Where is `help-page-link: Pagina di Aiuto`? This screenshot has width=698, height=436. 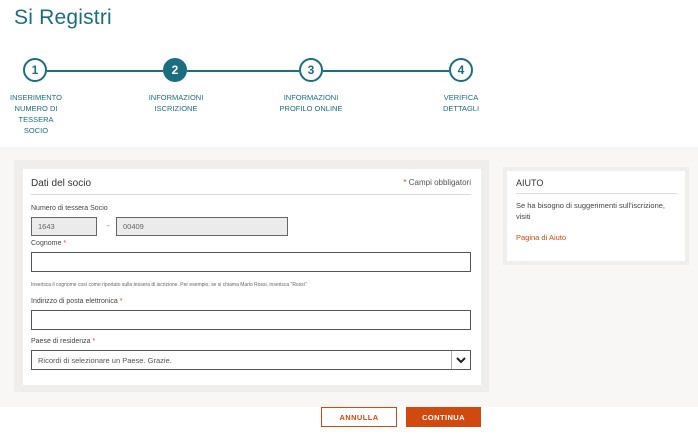
help-page-link: Pagina di Aiuto is located at coordinates (541, 237).